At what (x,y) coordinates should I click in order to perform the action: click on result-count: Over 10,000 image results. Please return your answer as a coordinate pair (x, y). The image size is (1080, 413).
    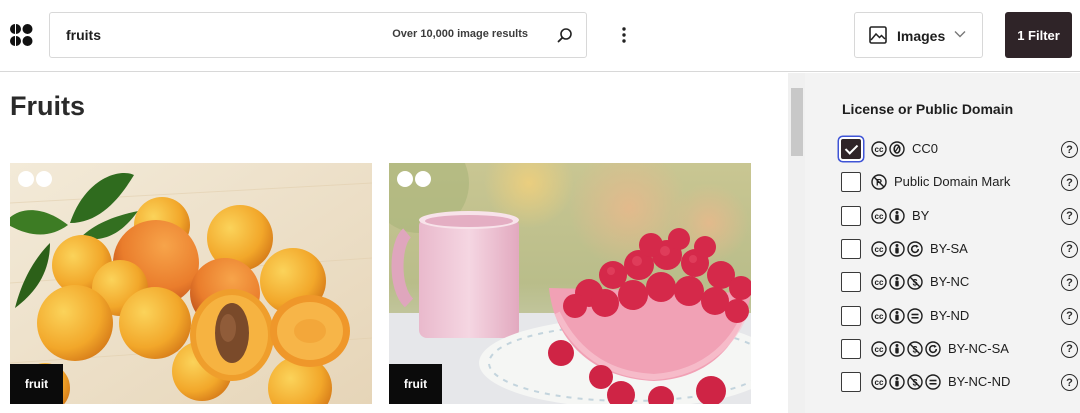
    Looking at the image, I should click on (460, 34).